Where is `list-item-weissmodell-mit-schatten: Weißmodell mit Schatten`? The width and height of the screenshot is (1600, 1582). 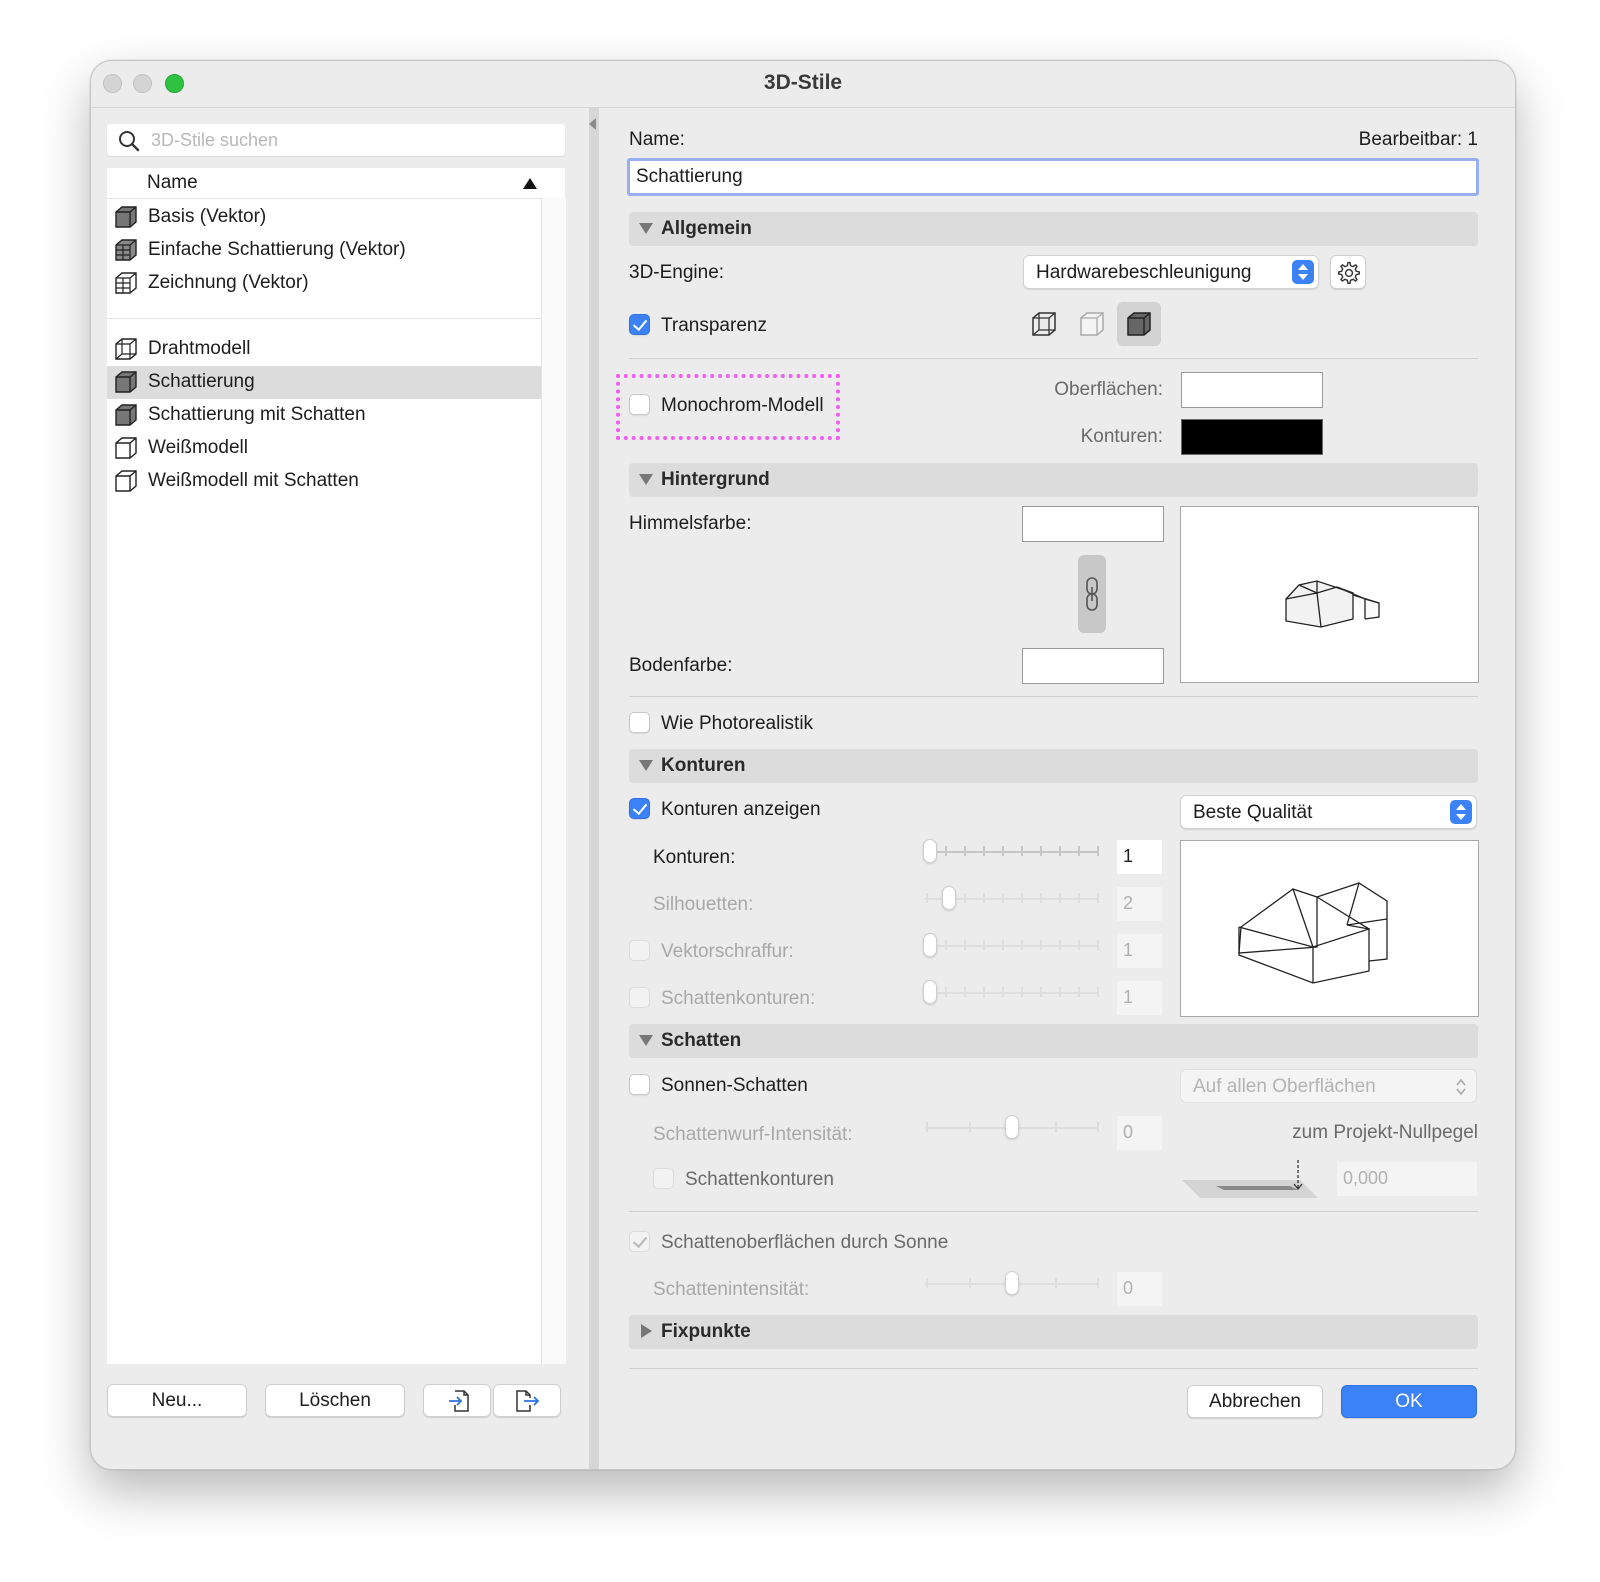
list-item-weissmodell-mit-schatten: Weißmodell mit Schatten is located at coordinates (324, 481).